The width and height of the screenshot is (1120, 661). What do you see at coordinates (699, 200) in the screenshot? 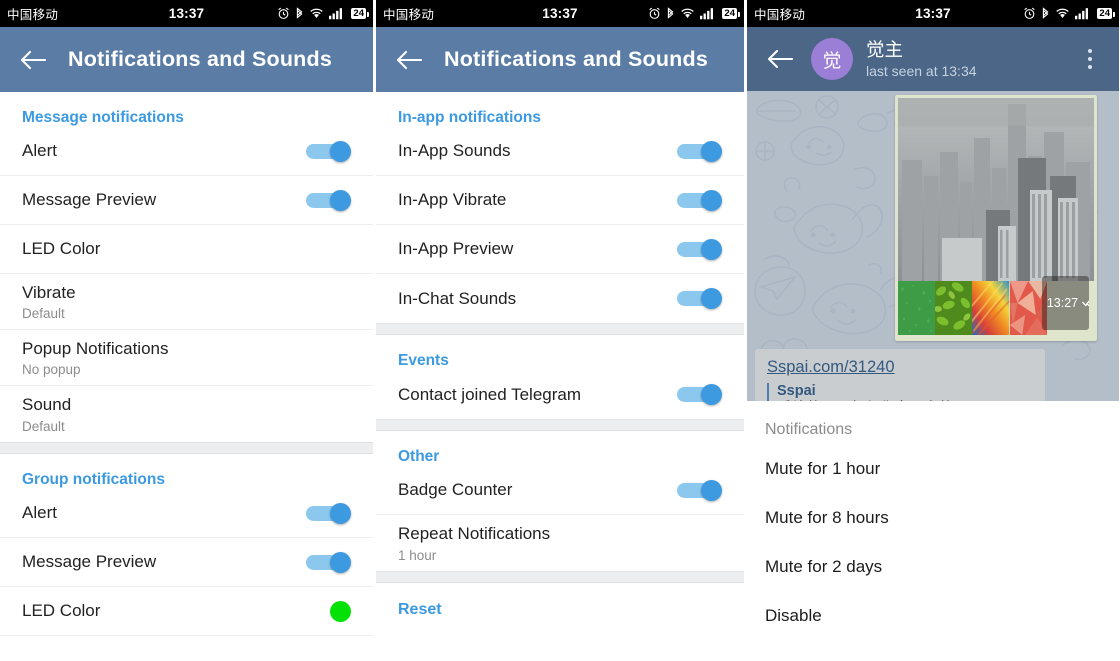
I see `toggle-in-app-vibrate` at bounding box center [699, 200].